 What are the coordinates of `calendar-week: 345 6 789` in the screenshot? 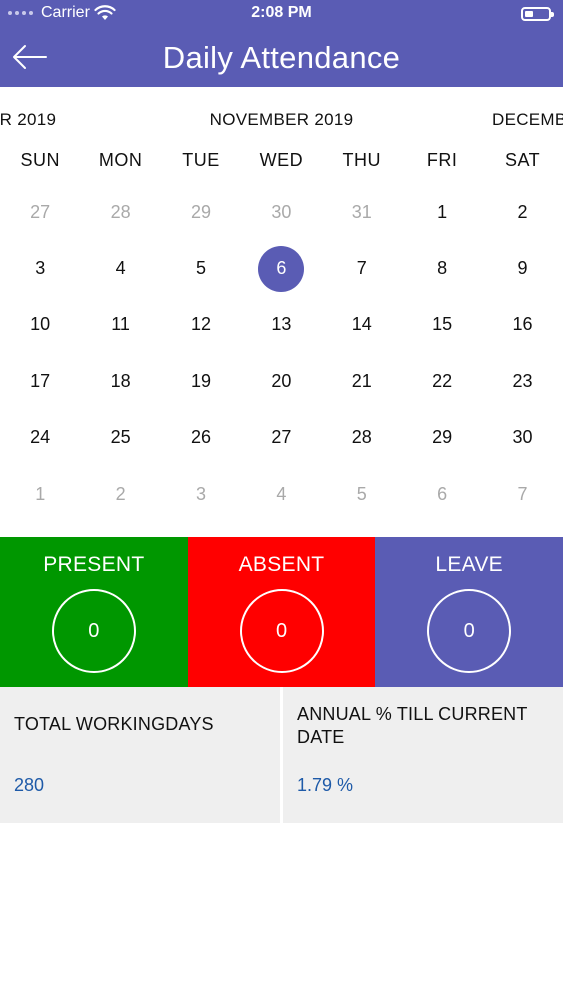 It's located at (281, 268).